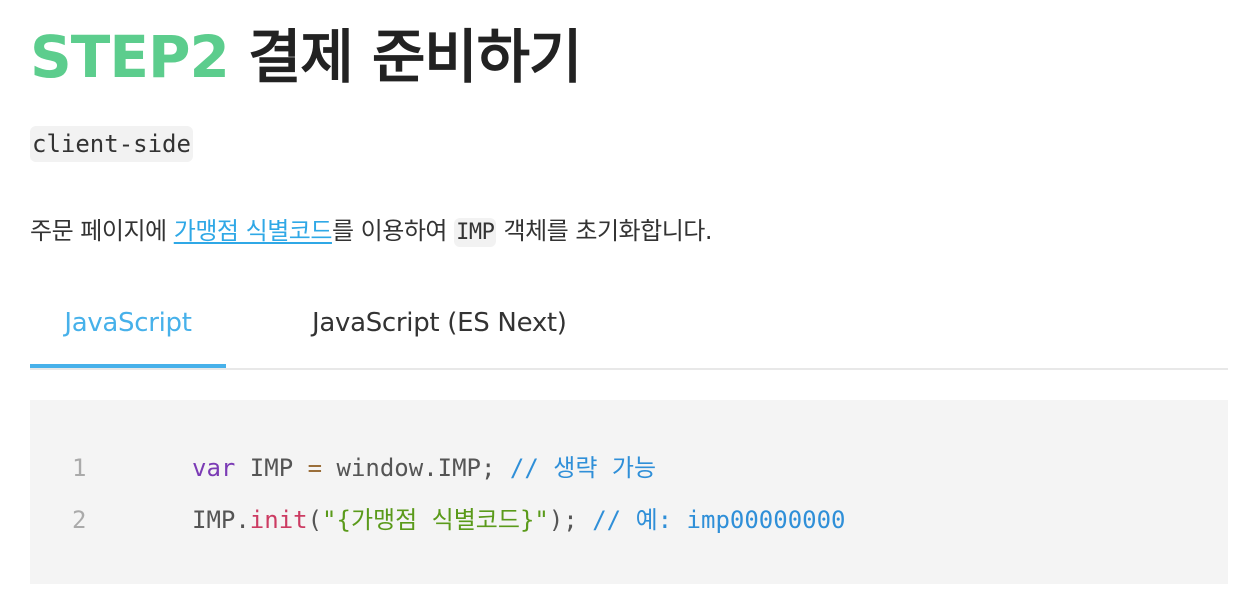  I want to click on code-rest: window.IMP;, so click(416, 468).